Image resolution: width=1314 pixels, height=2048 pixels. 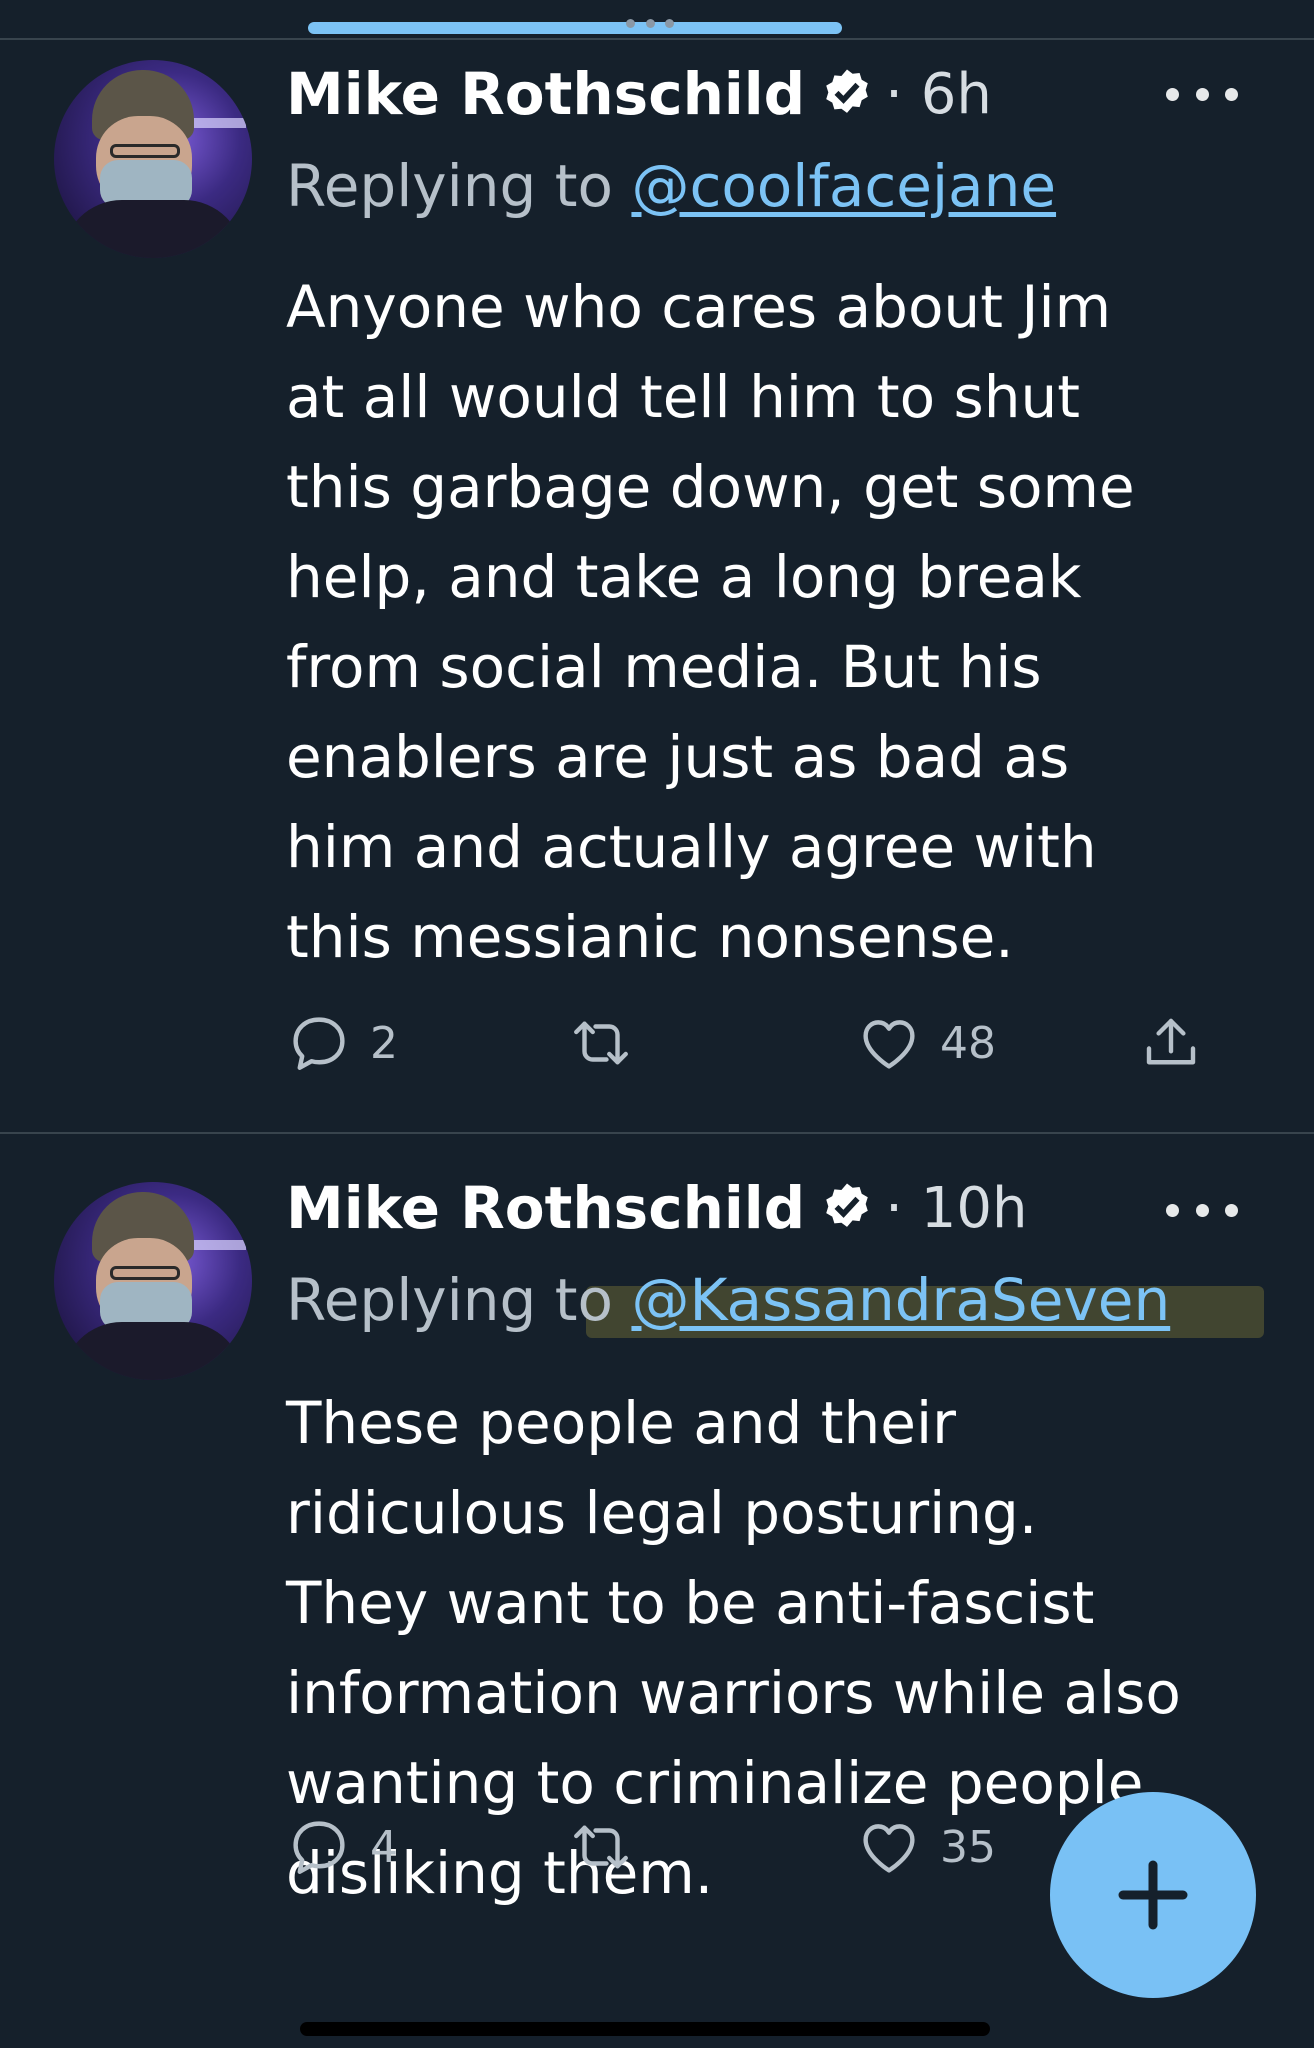 What do you see at coordinates (699, 307) in the screenshot?
I see `tweet-text-line: Anyone who cares about Jim` at bounding box center [699, 307].